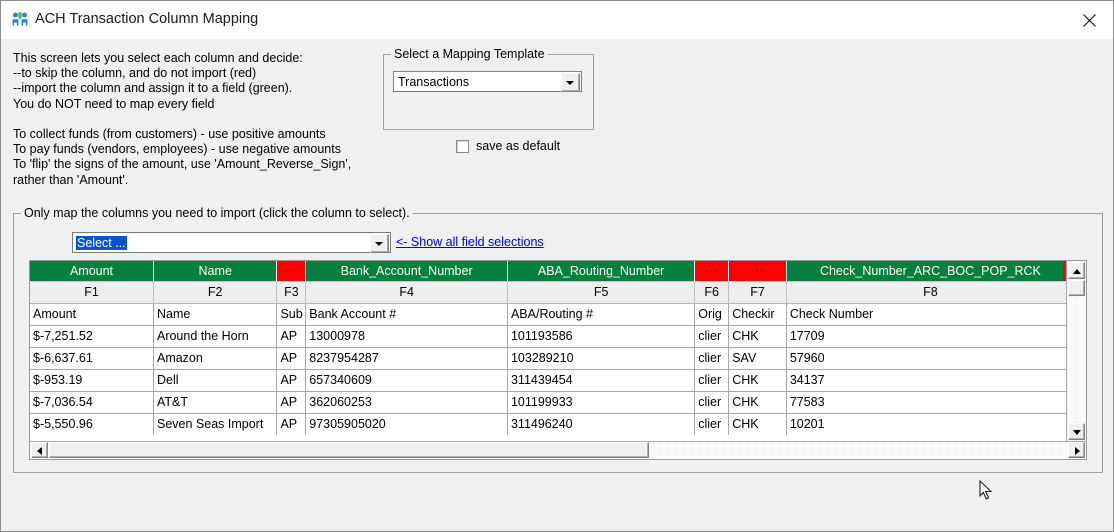 This screenshot has width=1114, height=532. What do you see at coordinates (757, 314) in the screenshot?
I see `table-cell: Checkir` at bounding box center [757, 314].